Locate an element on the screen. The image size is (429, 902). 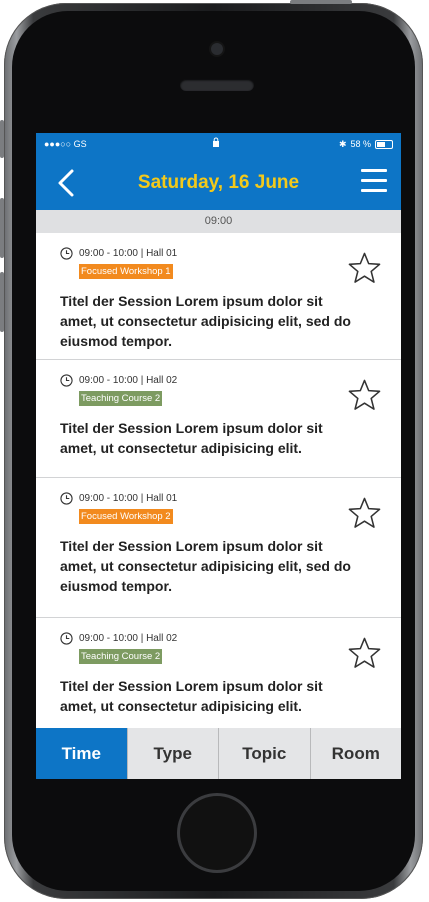
home-button is located at coordinates (217, 833).